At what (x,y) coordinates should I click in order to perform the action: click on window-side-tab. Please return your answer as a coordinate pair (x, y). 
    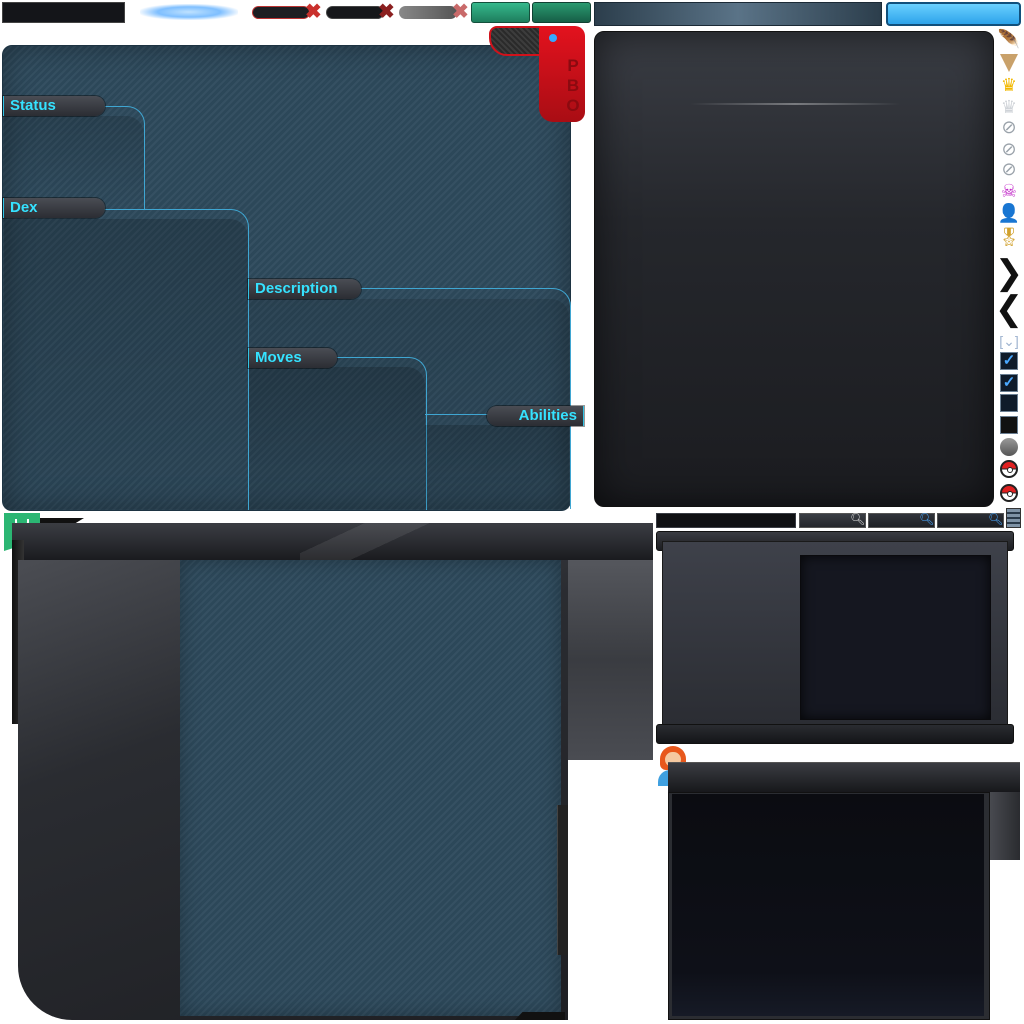
    Looking at the image, I should click on (1004, 826).